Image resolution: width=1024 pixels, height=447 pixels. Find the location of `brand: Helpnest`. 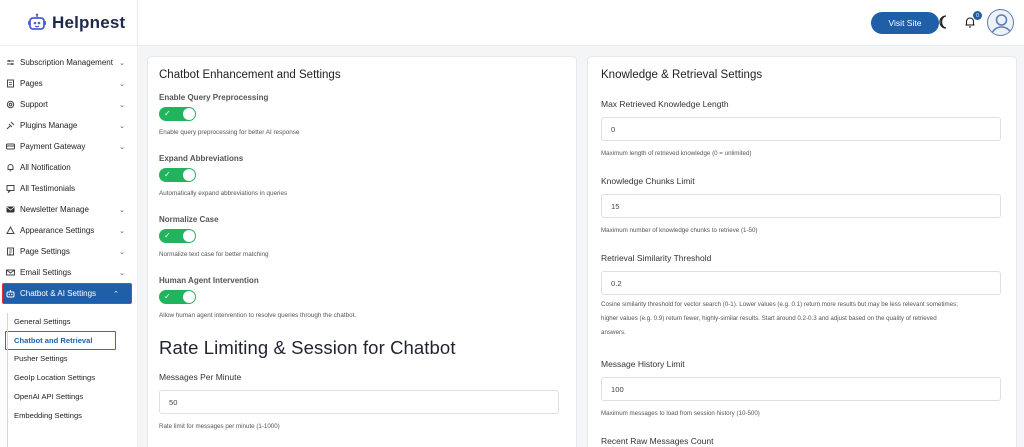

brand: Helpnest is located at coordinates (68, 23).